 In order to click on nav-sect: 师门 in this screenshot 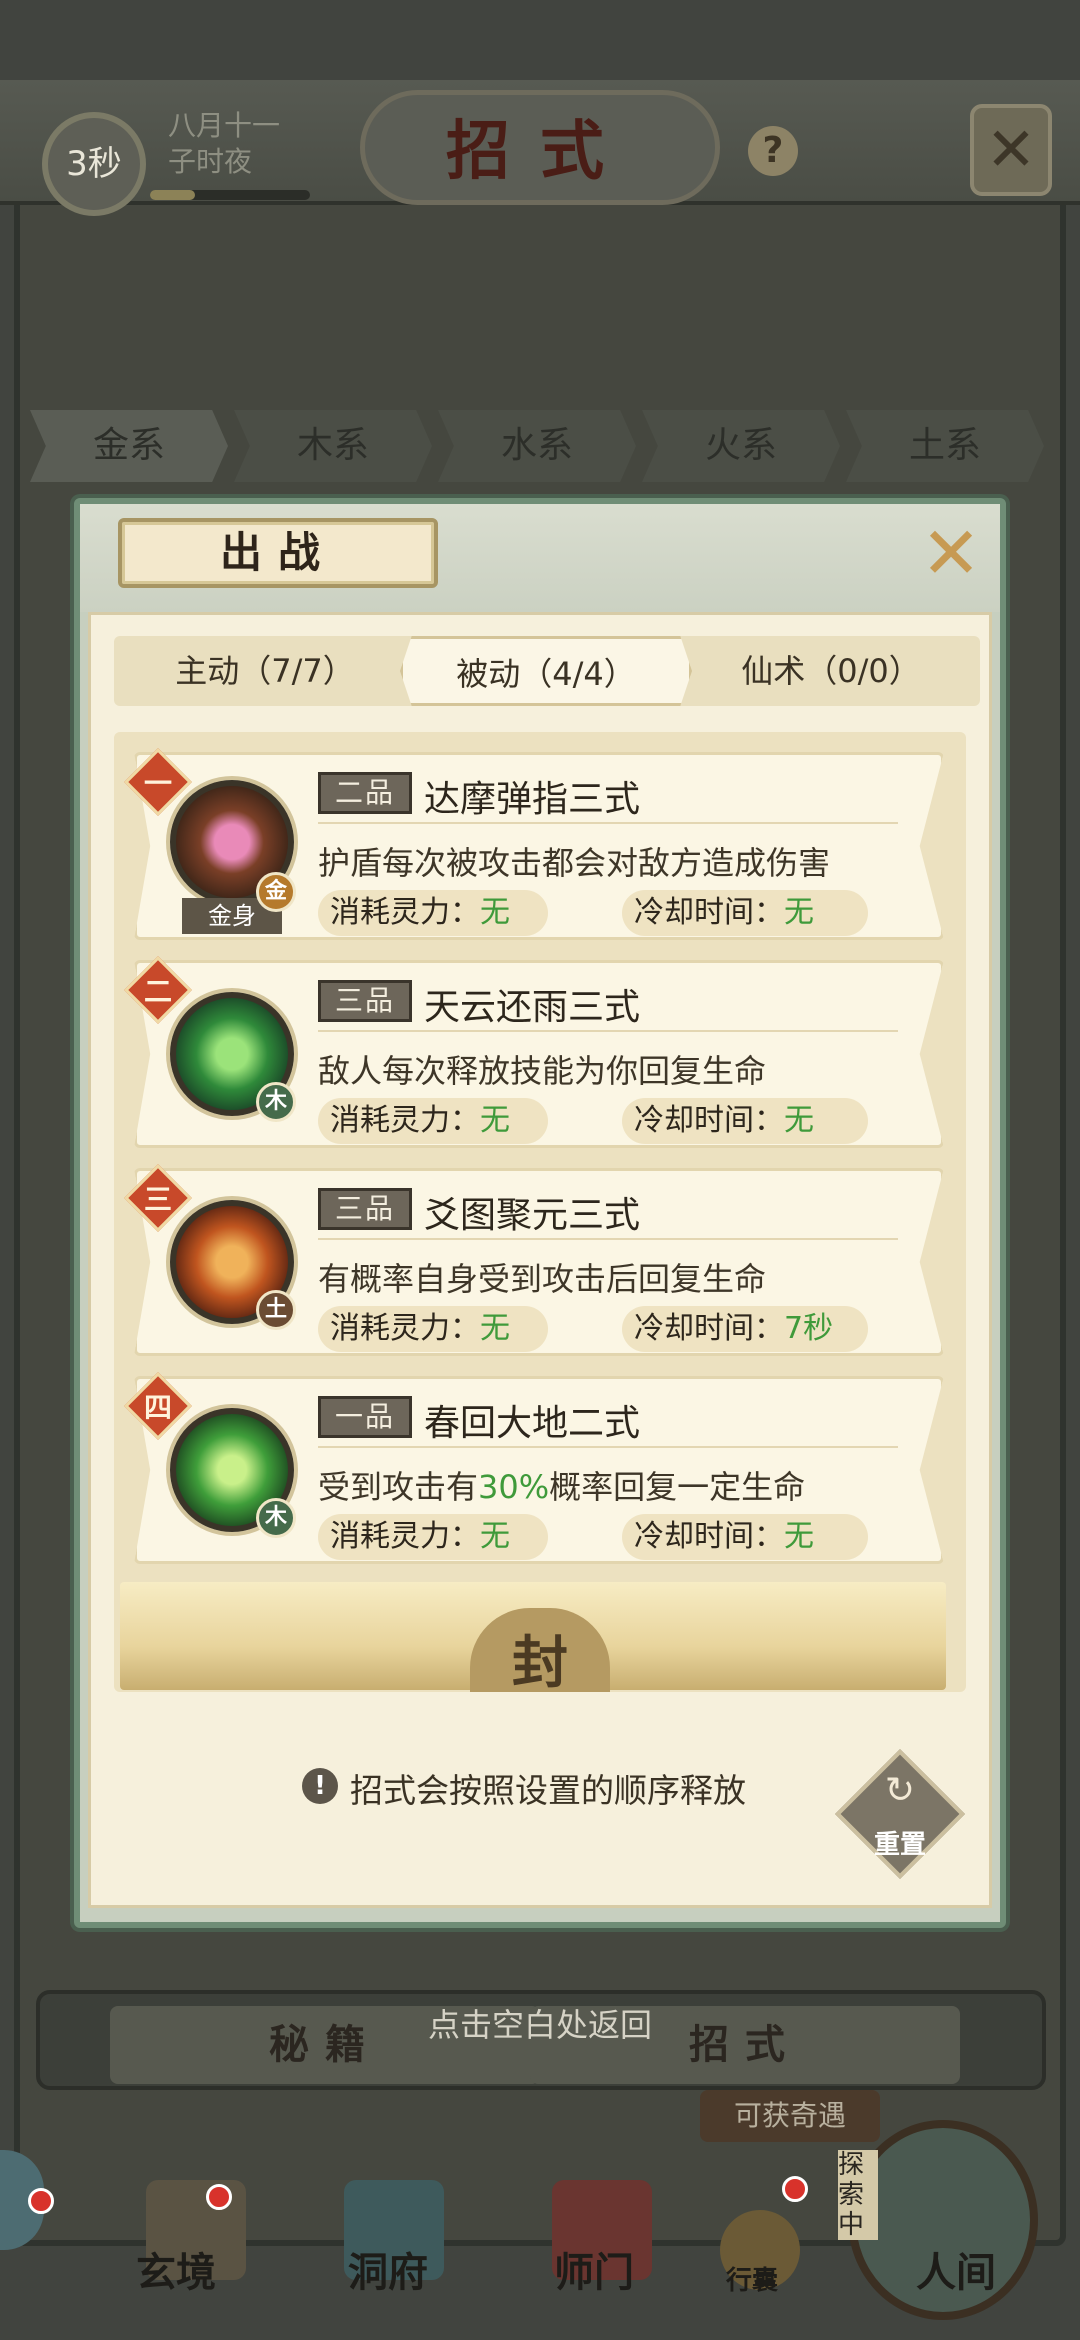, I will do `click(594, 2269)`.